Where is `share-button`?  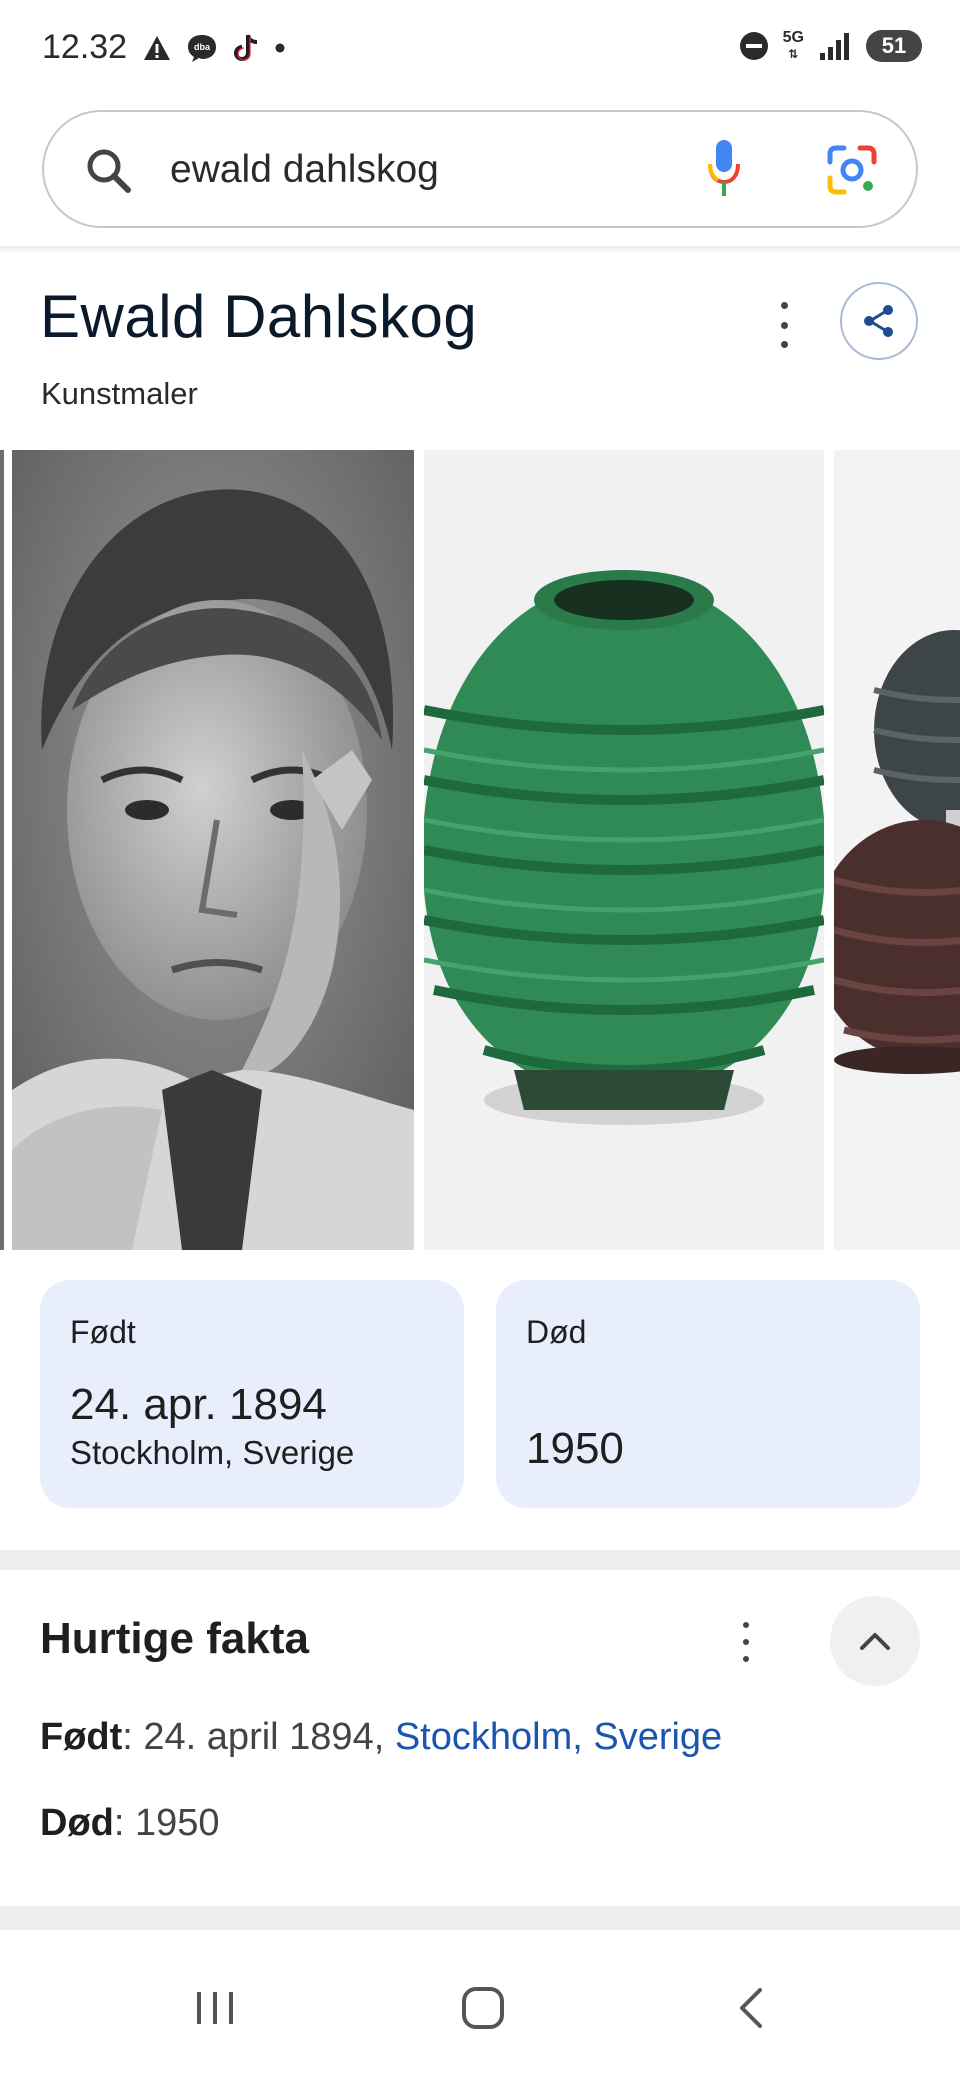 share-button is located at coordinates (879, 321).